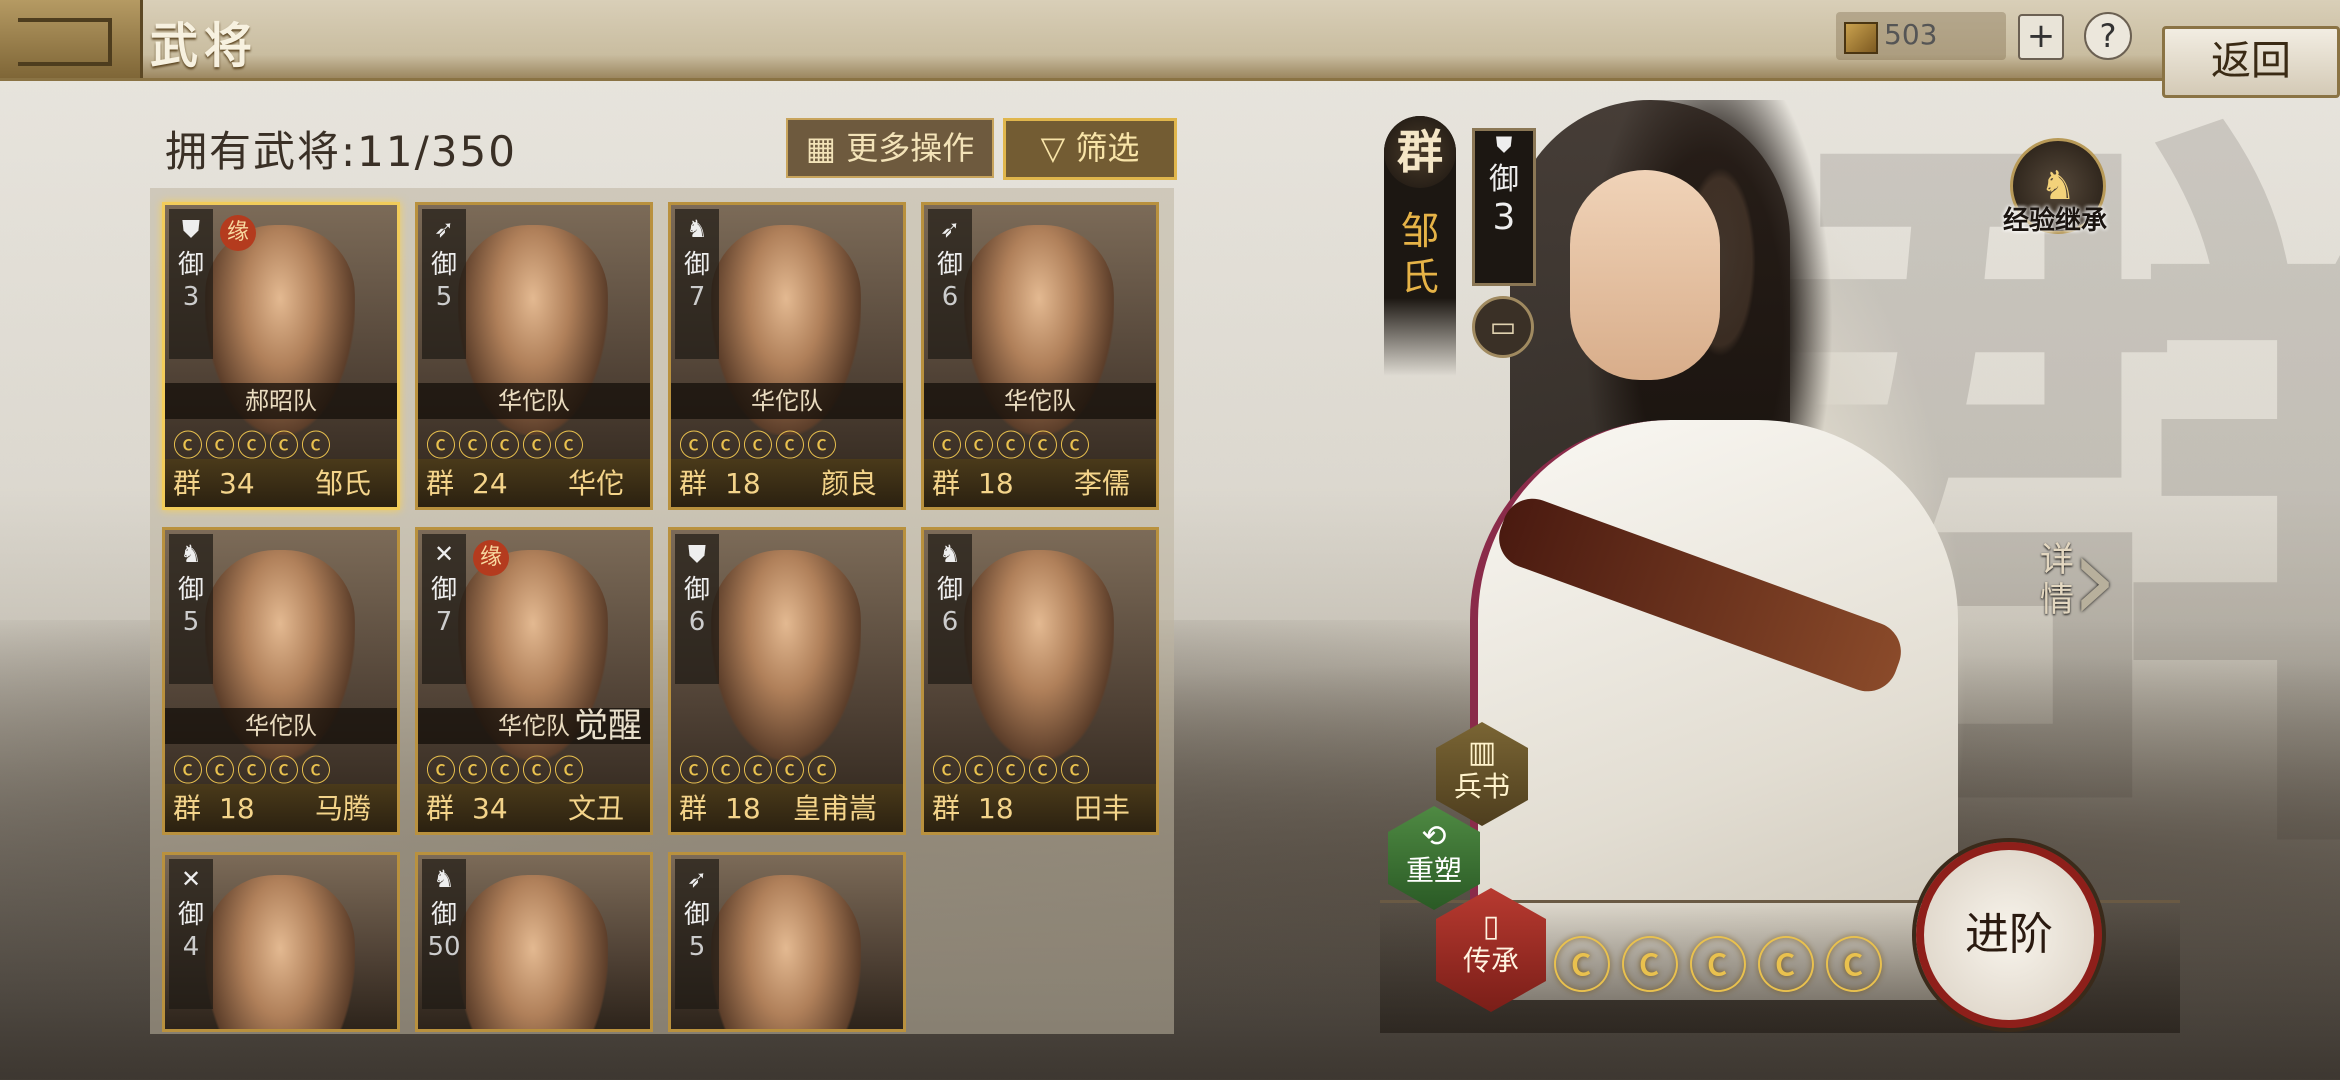  I want to click on general-card: ⛊ 御 6 ⓒⓒⓒⓒⓒ 群 18 皇甫嵩, so click(787, 681).